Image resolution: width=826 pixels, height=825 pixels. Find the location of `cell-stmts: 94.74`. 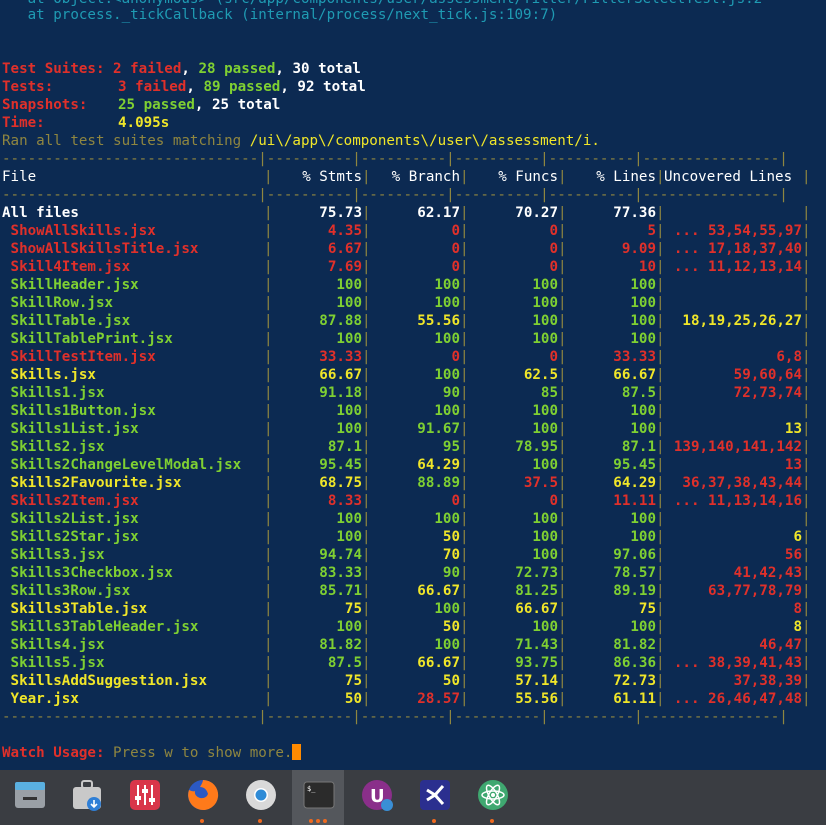

cell-stmts: 94.74 is located at coordinates (340, 555).